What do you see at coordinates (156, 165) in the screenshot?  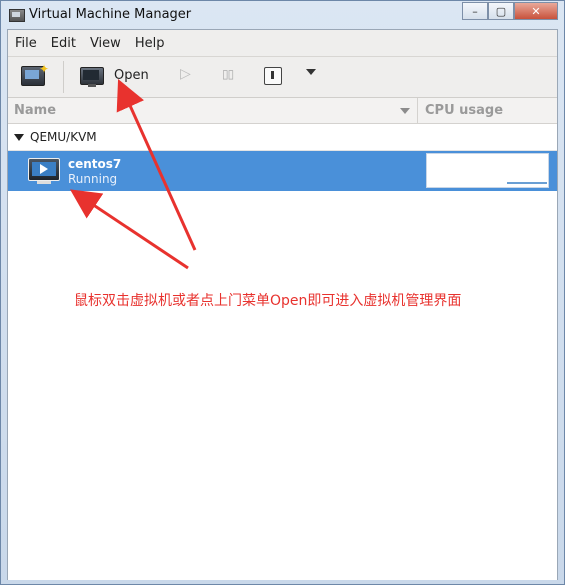 I see `arrow-to-open` at bounding box center [156, 165].